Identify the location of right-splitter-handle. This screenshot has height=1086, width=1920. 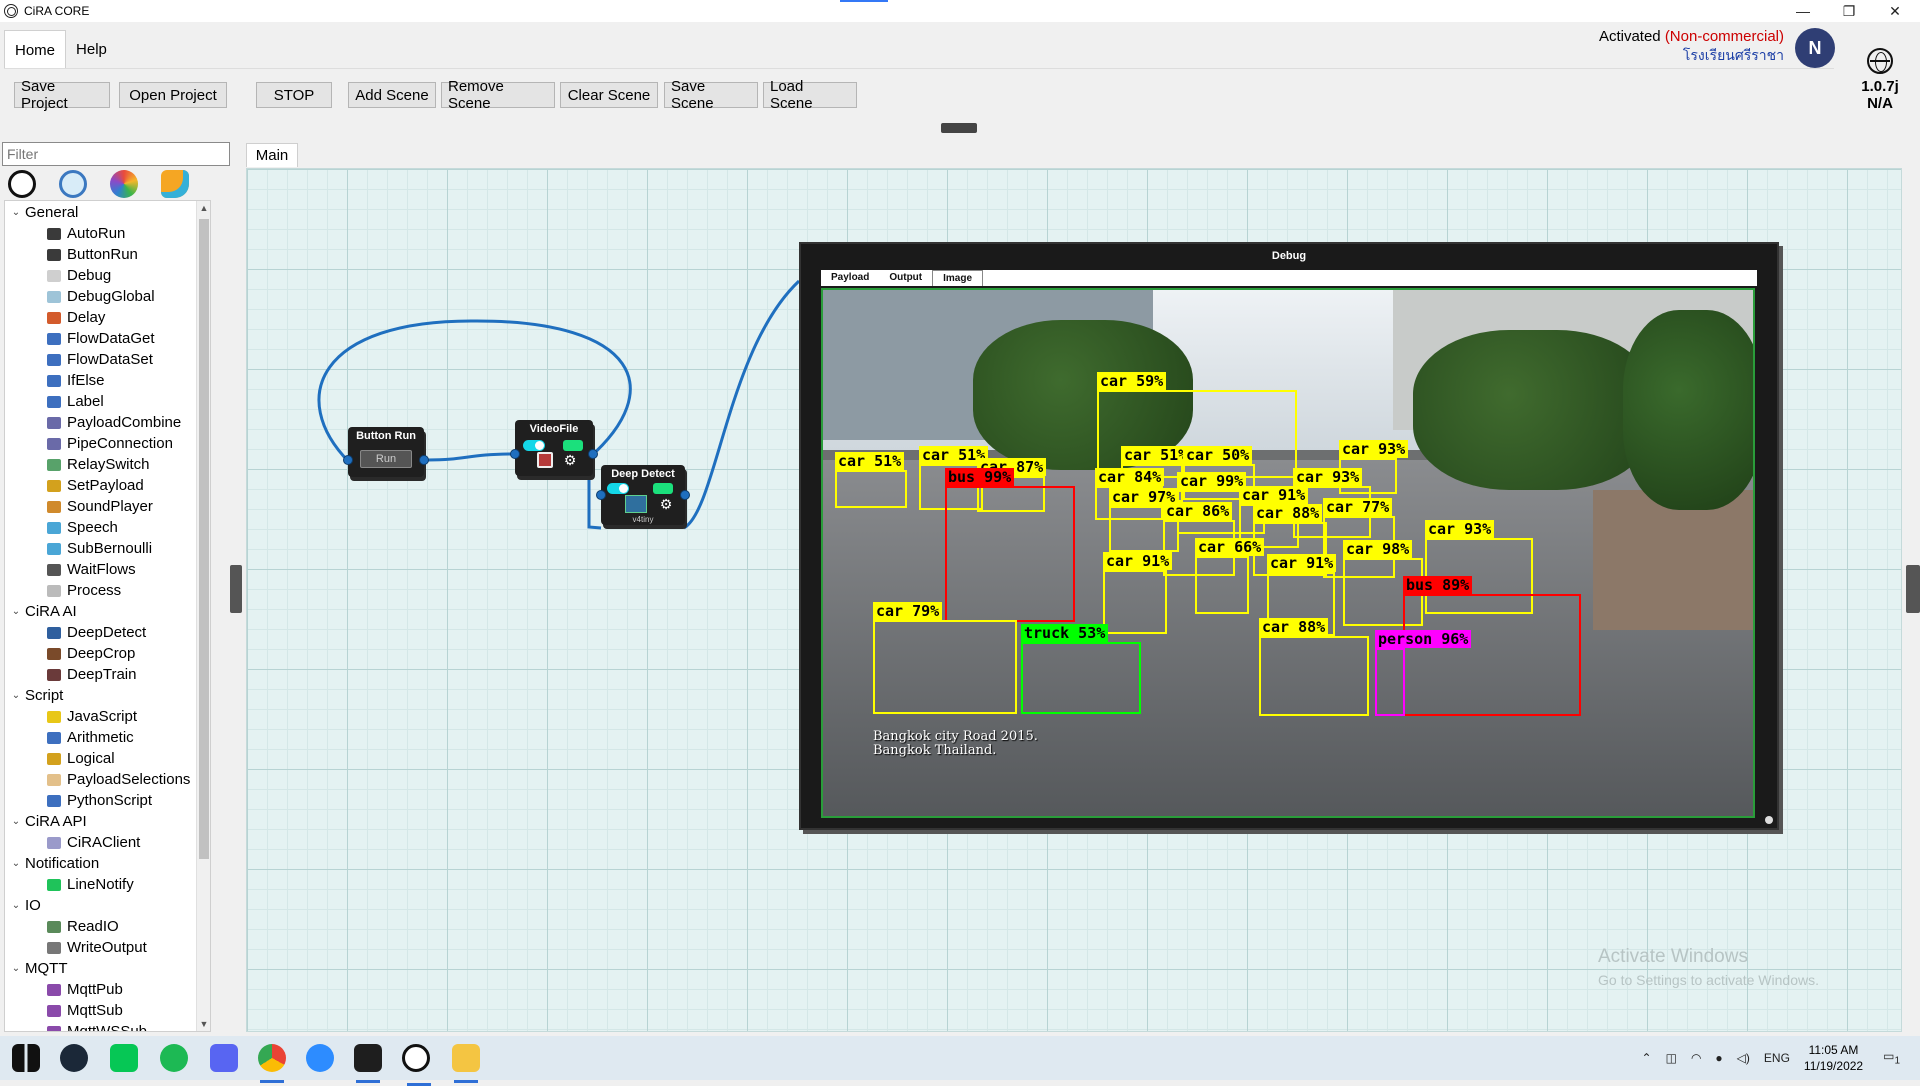
(1913, 589).